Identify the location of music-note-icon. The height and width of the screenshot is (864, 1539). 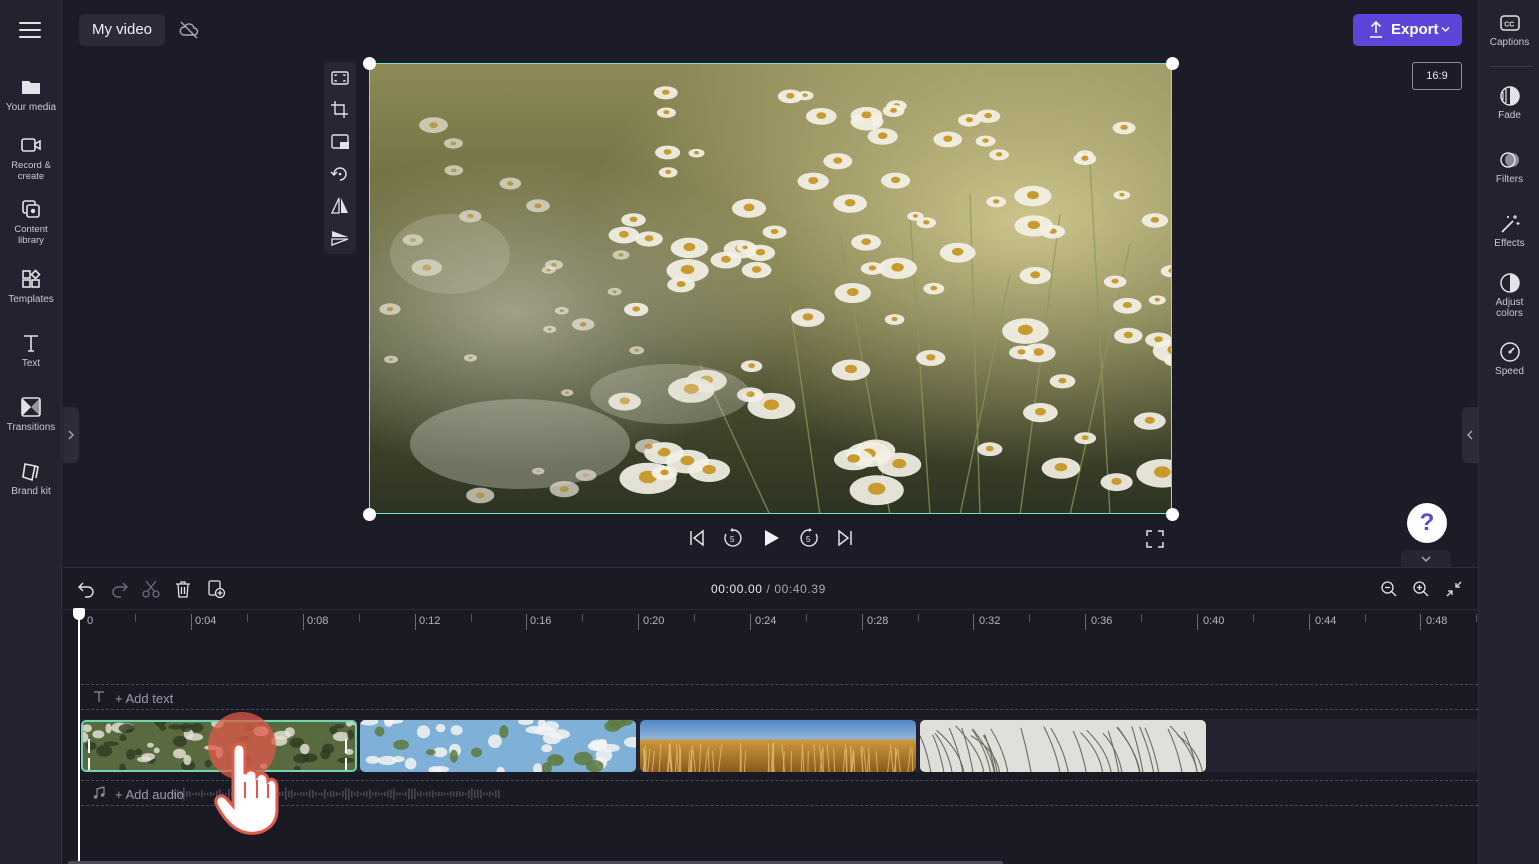
(99, 792).